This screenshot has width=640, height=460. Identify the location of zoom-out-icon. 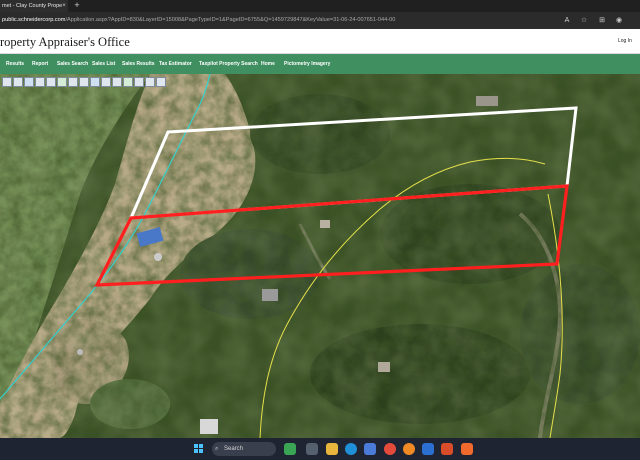
(18, 82).